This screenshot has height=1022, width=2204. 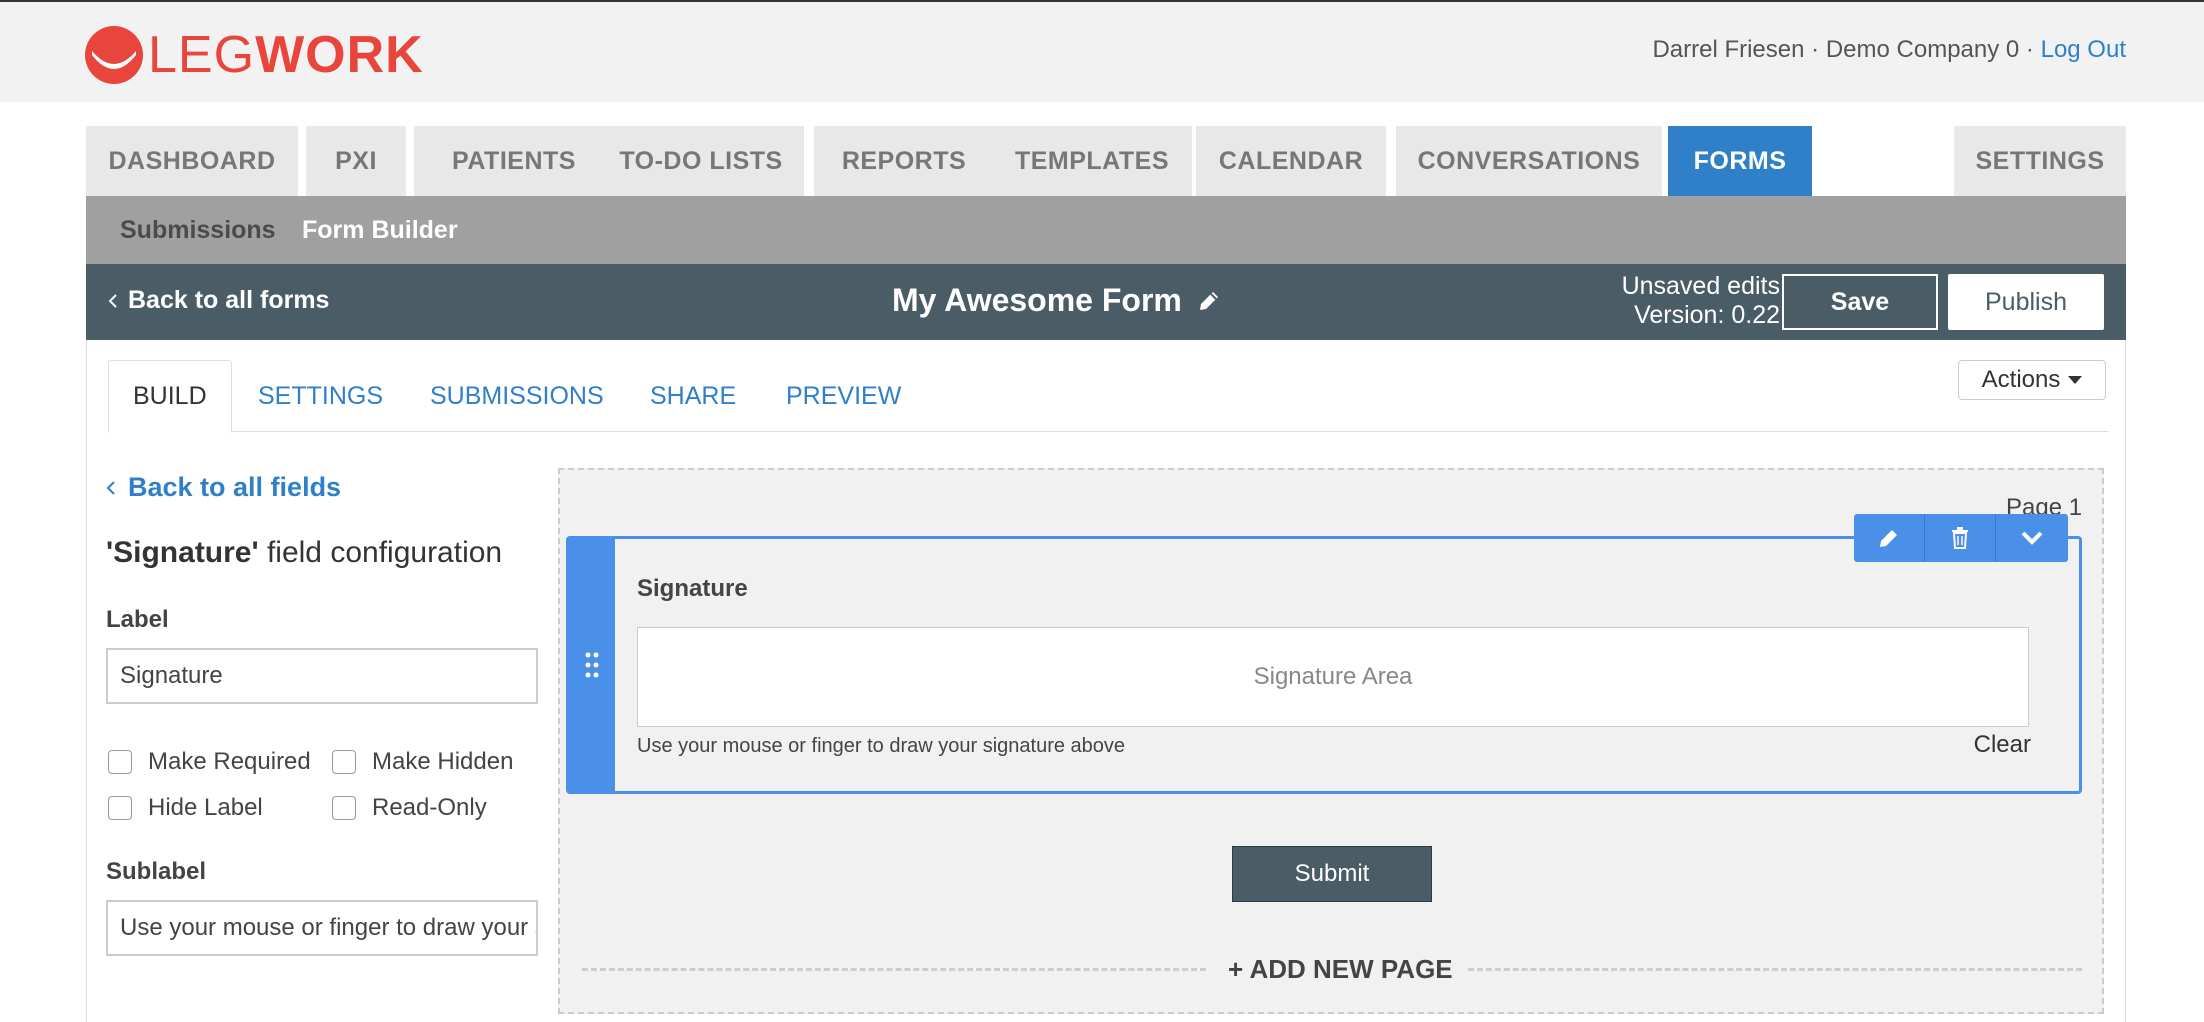 What do you see at coordinates (2040, 161) in the screenshot?
I see `tab-settings: SETTINGS` at bounding box center [2040, 161].